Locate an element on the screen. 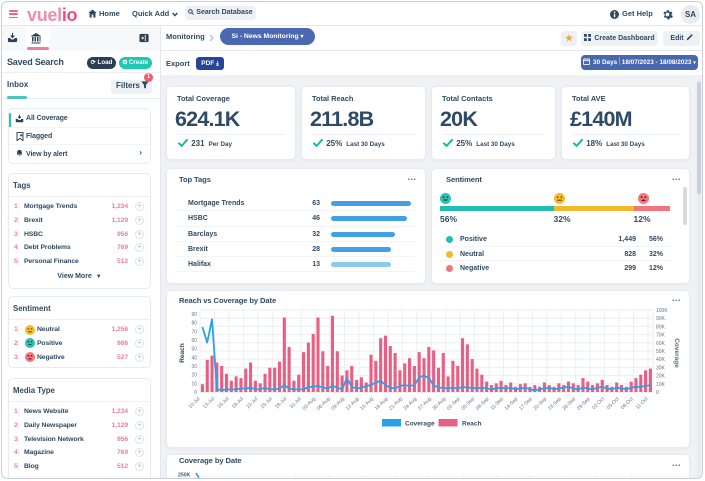  svg-text: 11-Oct is located at coordinates (642, 403).